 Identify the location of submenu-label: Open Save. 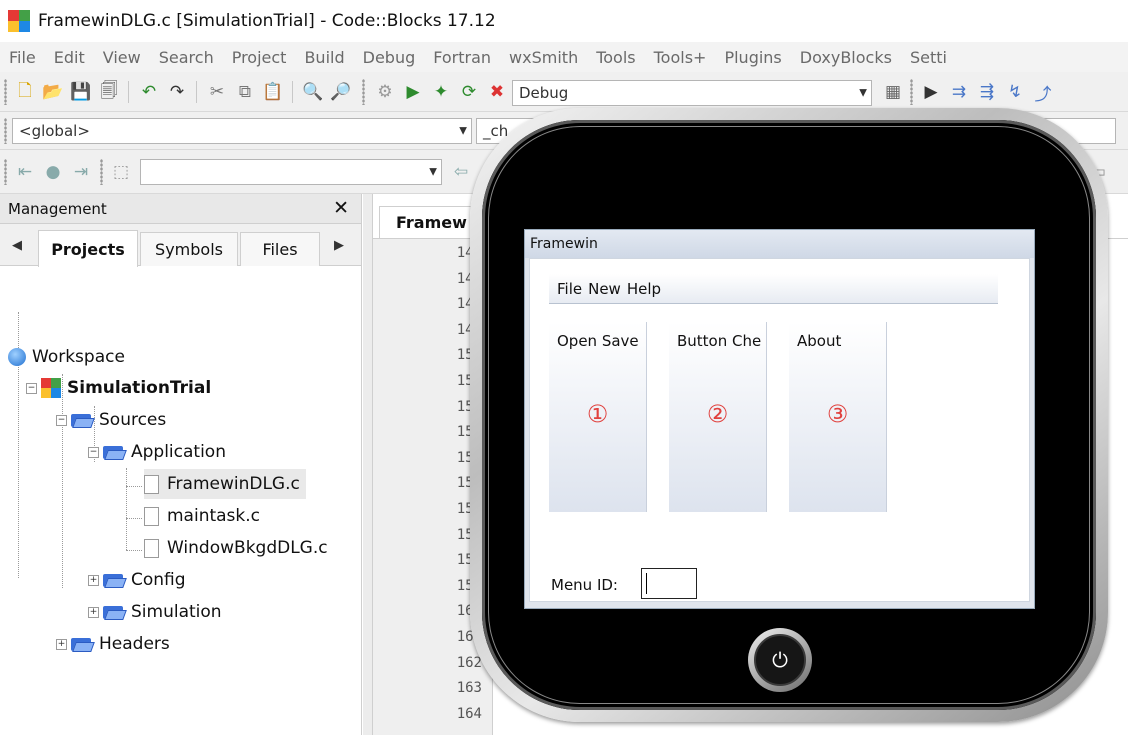
(598, 341).